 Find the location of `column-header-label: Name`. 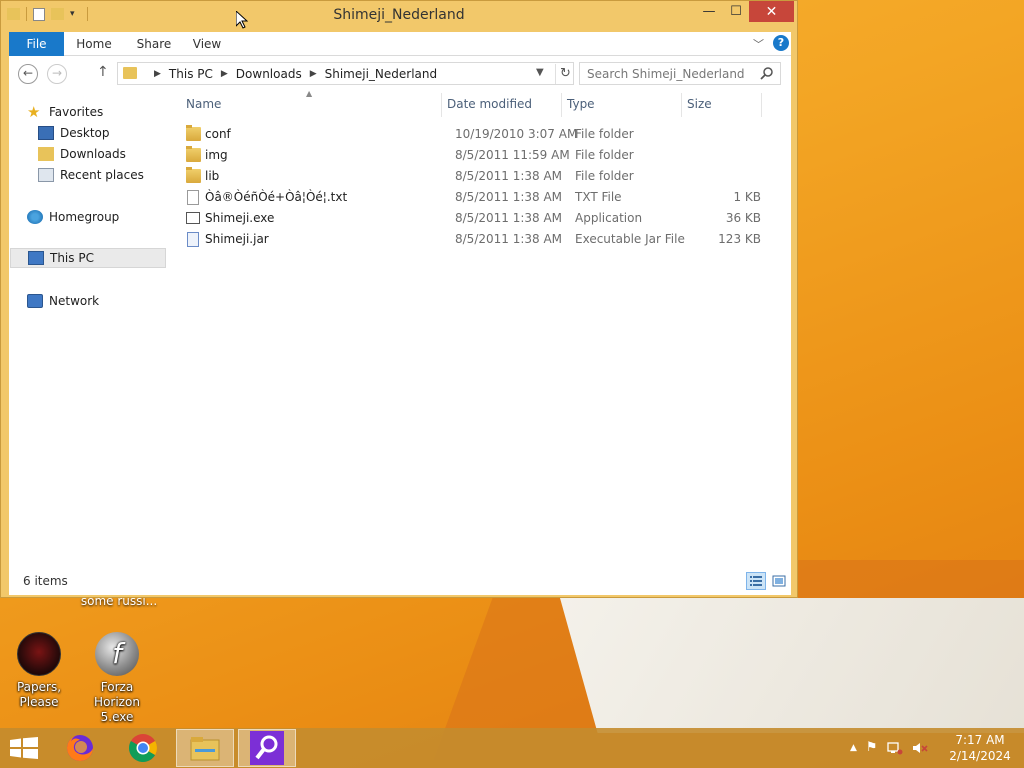

column-header-label: Name is located at coordinates (204, 104).